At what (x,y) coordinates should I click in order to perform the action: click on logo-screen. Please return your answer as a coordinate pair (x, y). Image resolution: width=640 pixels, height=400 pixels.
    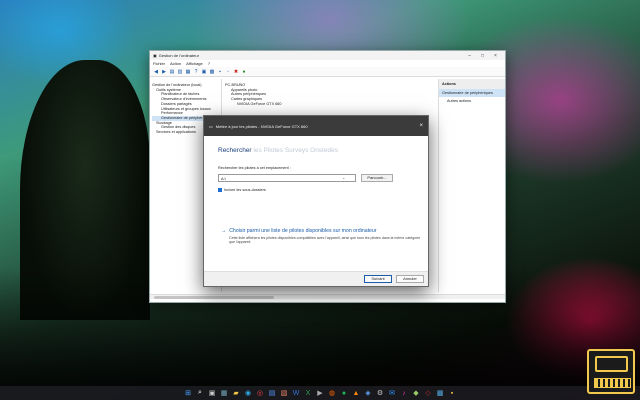
    Looking at the image, I should click on (611, 364).